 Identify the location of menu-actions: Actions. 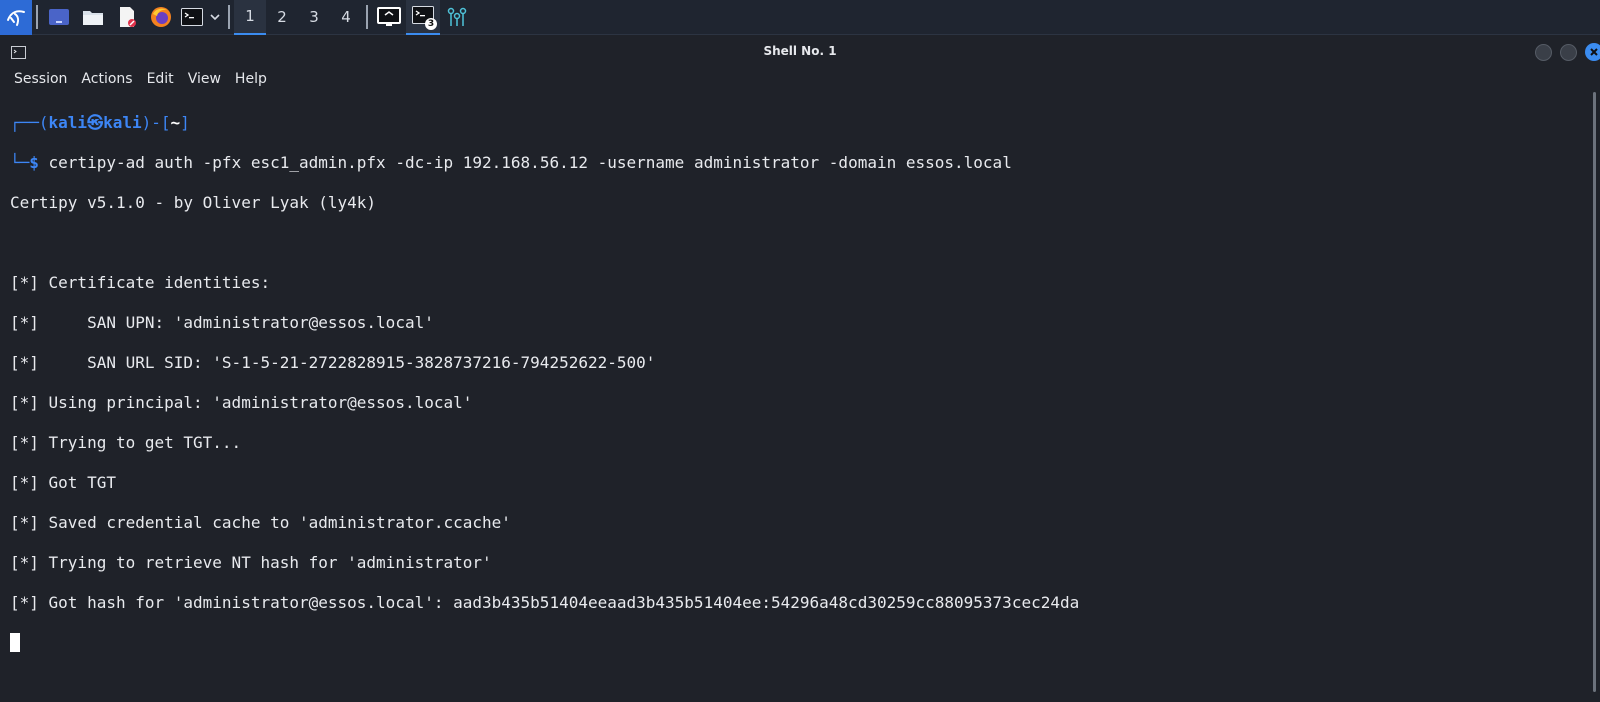
(106, 79).